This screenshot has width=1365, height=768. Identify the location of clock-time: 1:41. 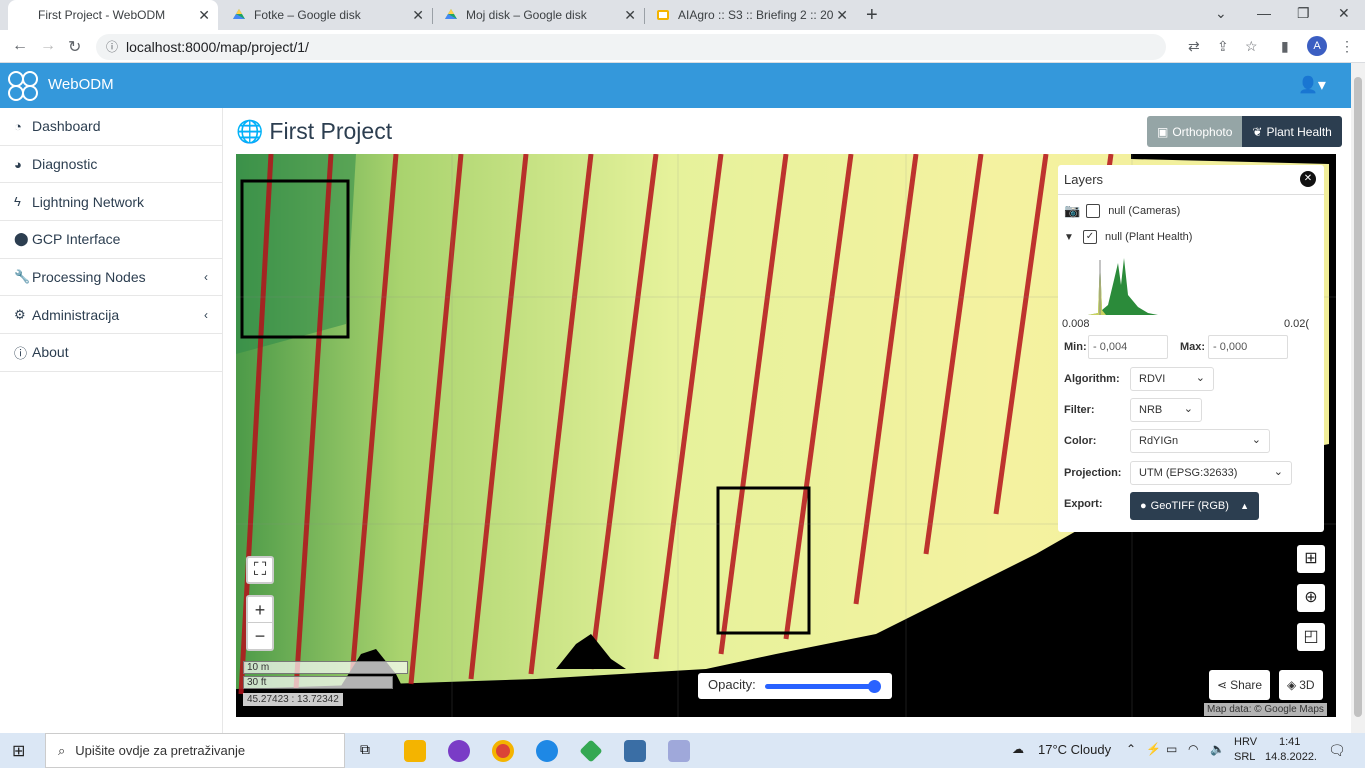
(1289, 742).